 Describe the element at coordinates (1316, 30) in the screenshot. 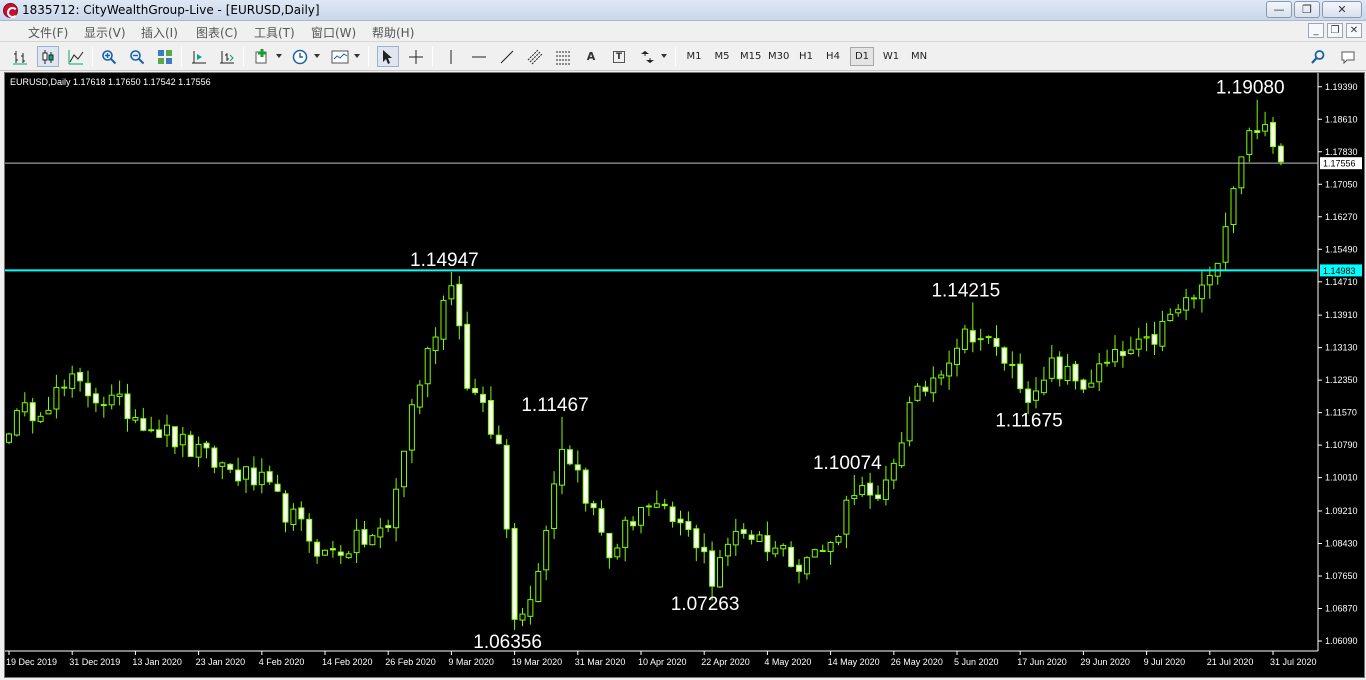

I see `chart-minimize-button: _` at that location.